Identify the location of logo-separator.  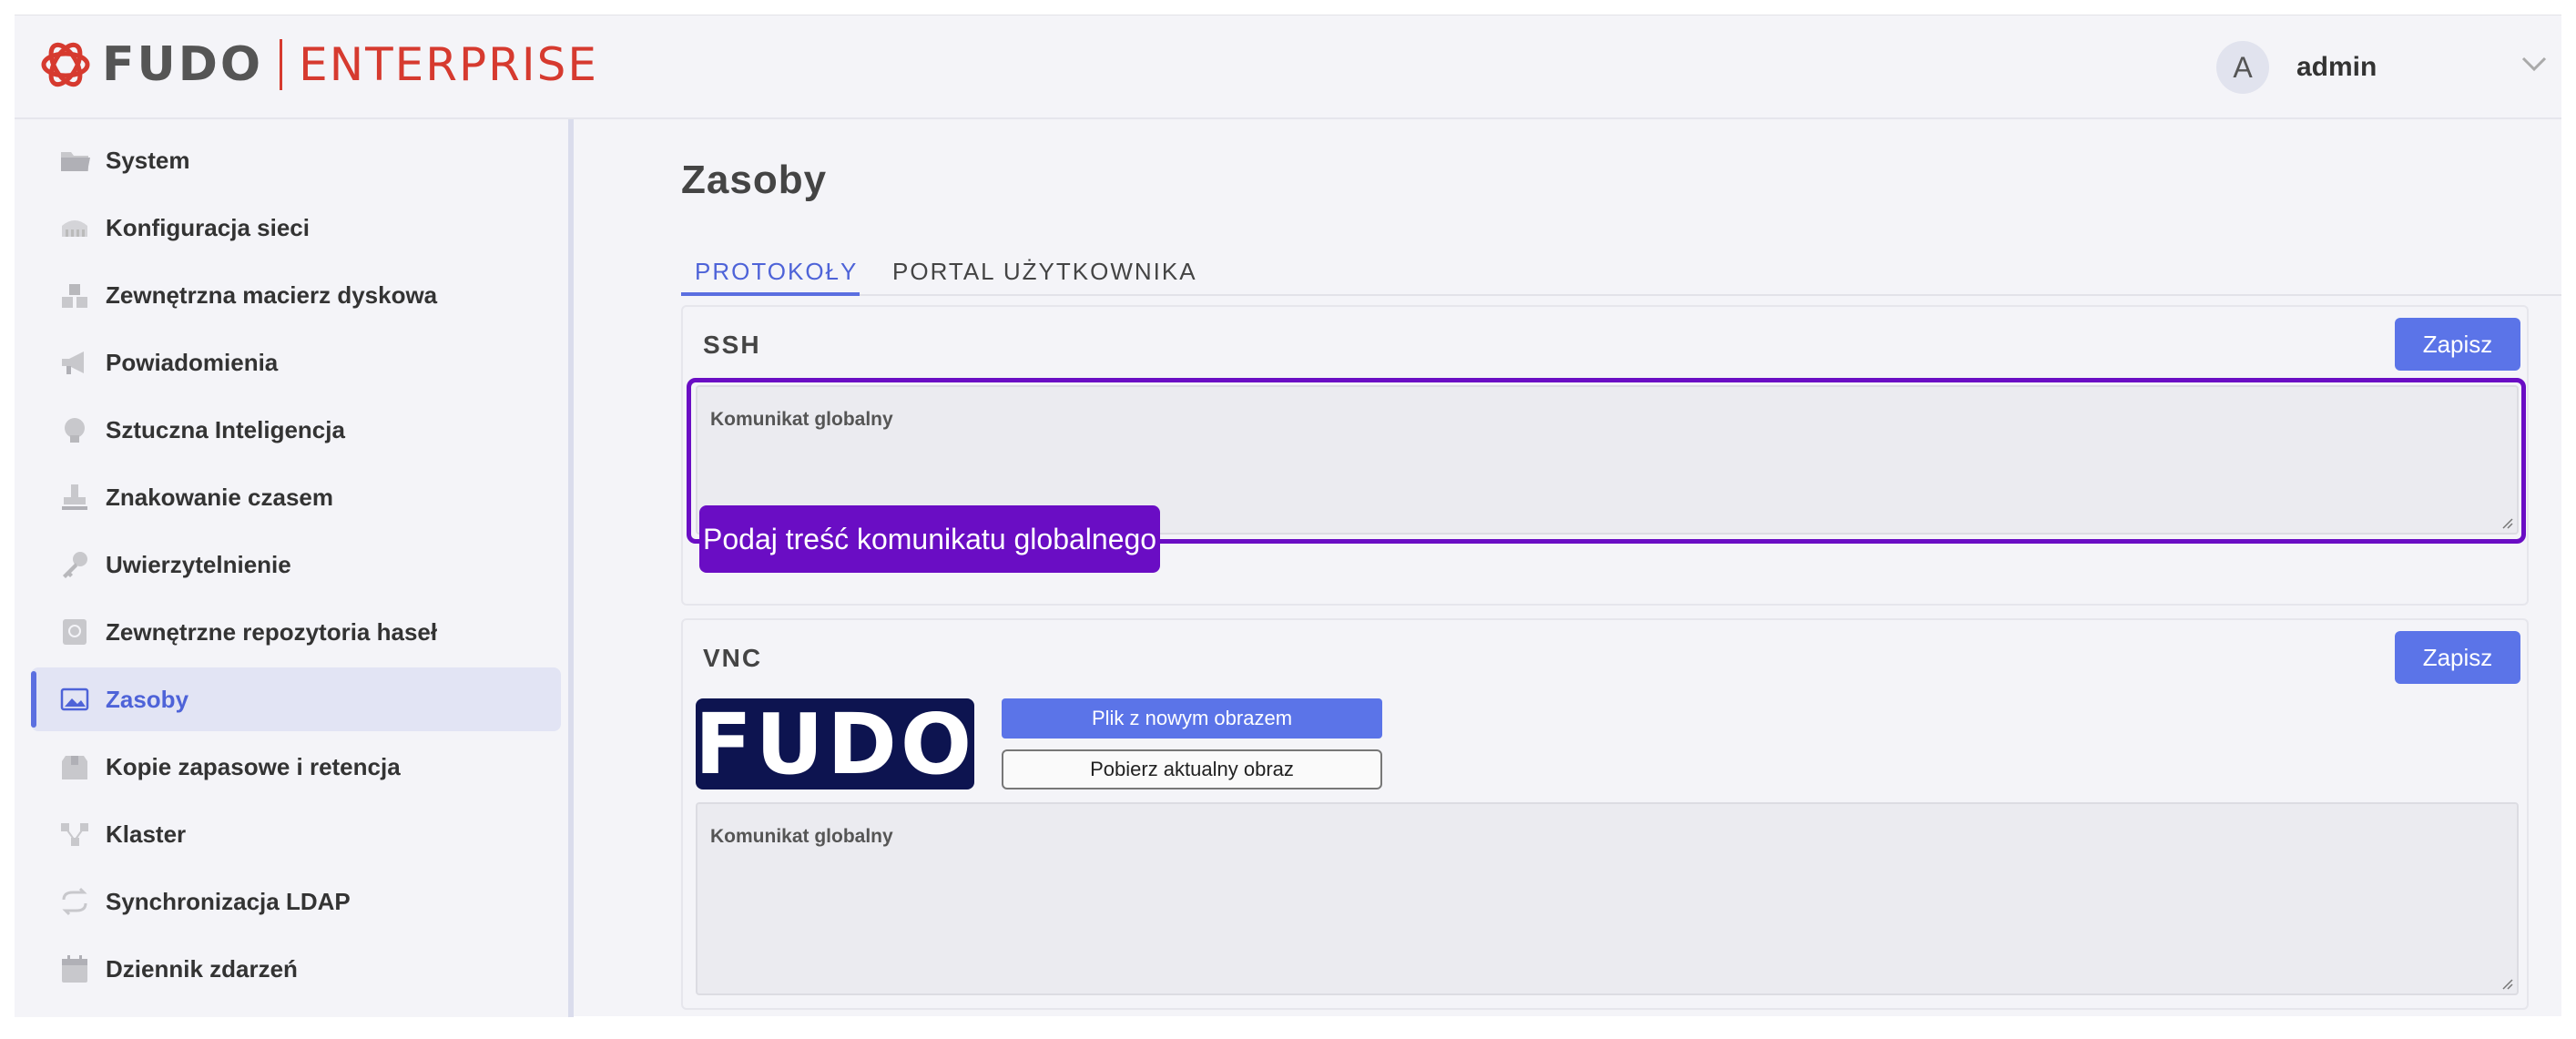
(281, 65).